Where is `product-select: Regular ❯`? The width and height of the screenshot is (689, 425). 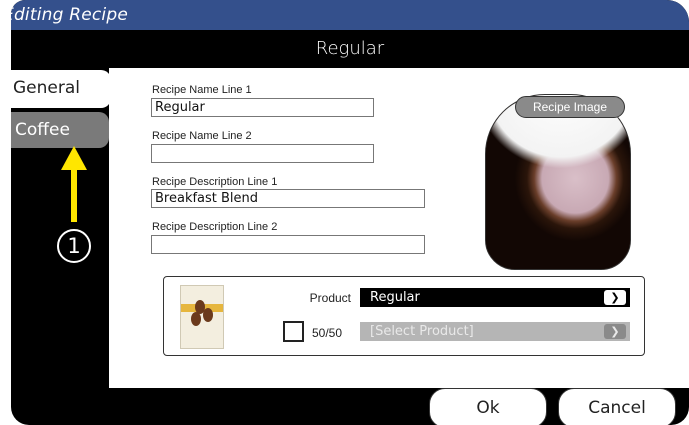 product-select: Regular ❯ is located at coordinates (495, 297).